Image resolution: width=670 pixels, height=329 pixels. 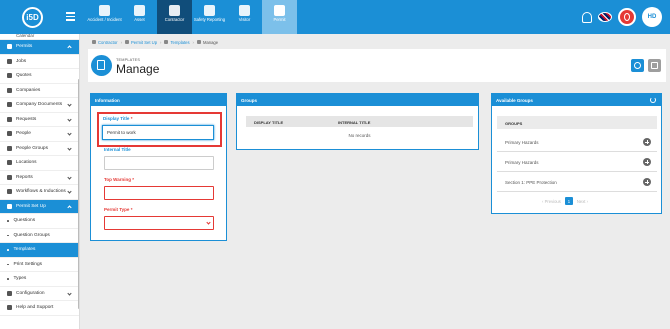 I want to click on sidebar-item-people-groups: People Groups, so click(x=39, y=149).